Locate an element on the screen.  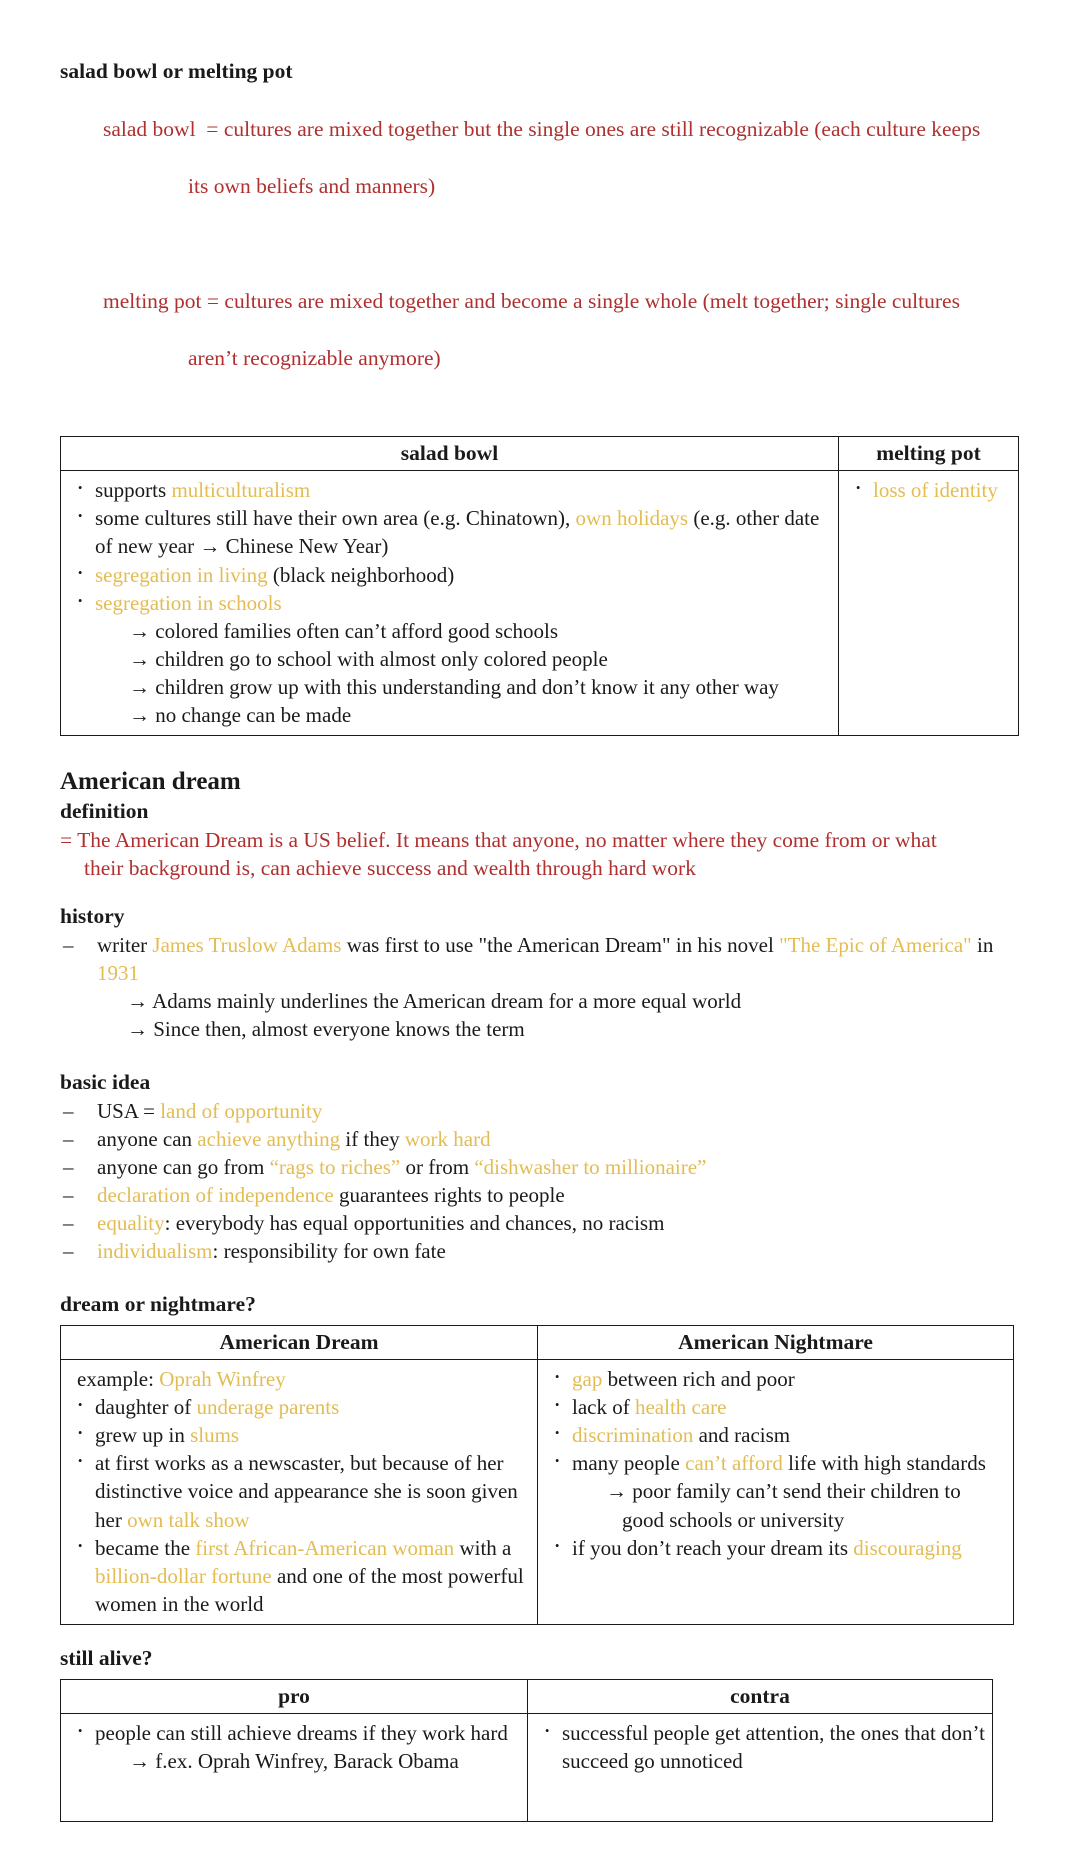
highlighted-term: slums is located at coordinates (215, 1435).